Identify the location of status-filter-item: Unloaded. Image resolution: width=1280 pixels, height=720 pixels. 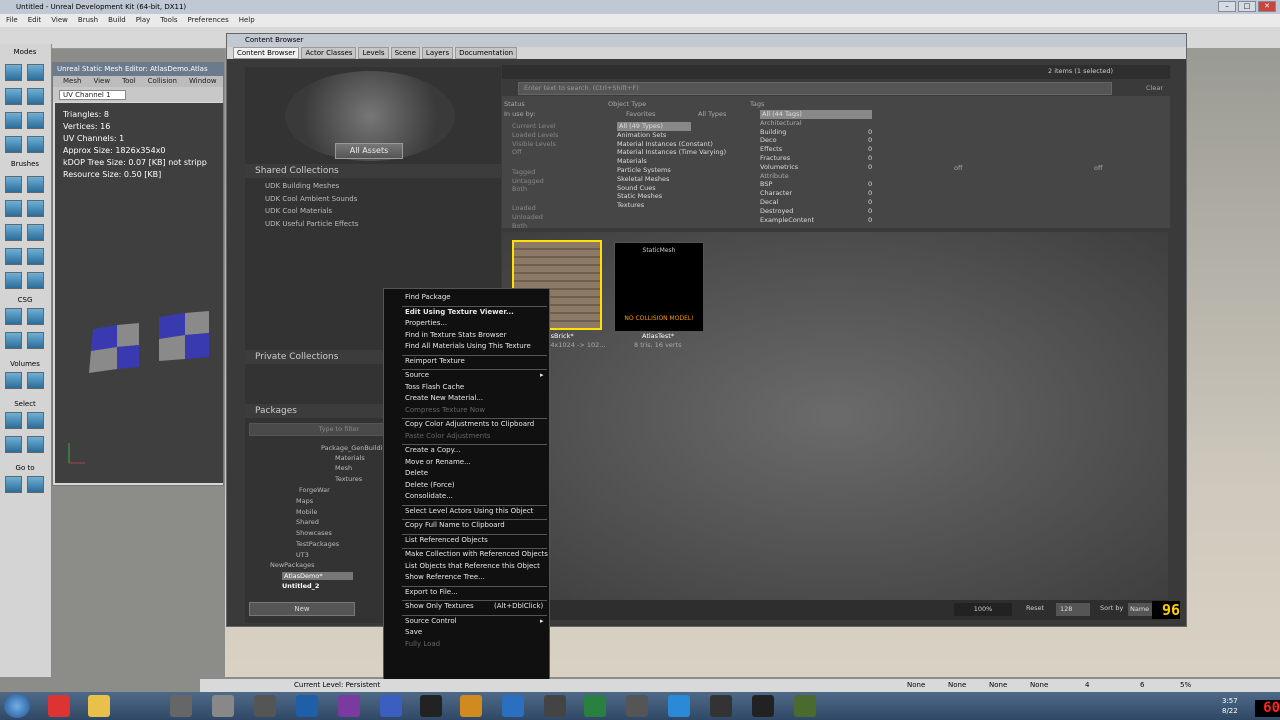
(527, 217).